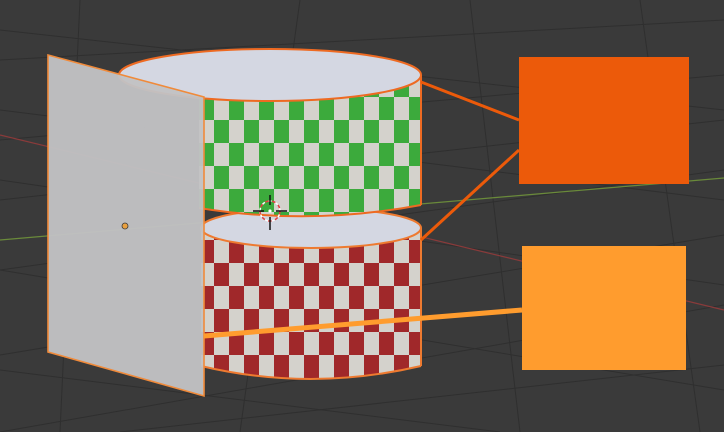  What do you see at coordinates (311, 293) in the screenshot?
I see `checker-cylinder-bottom` at bounding box center [311, 293].